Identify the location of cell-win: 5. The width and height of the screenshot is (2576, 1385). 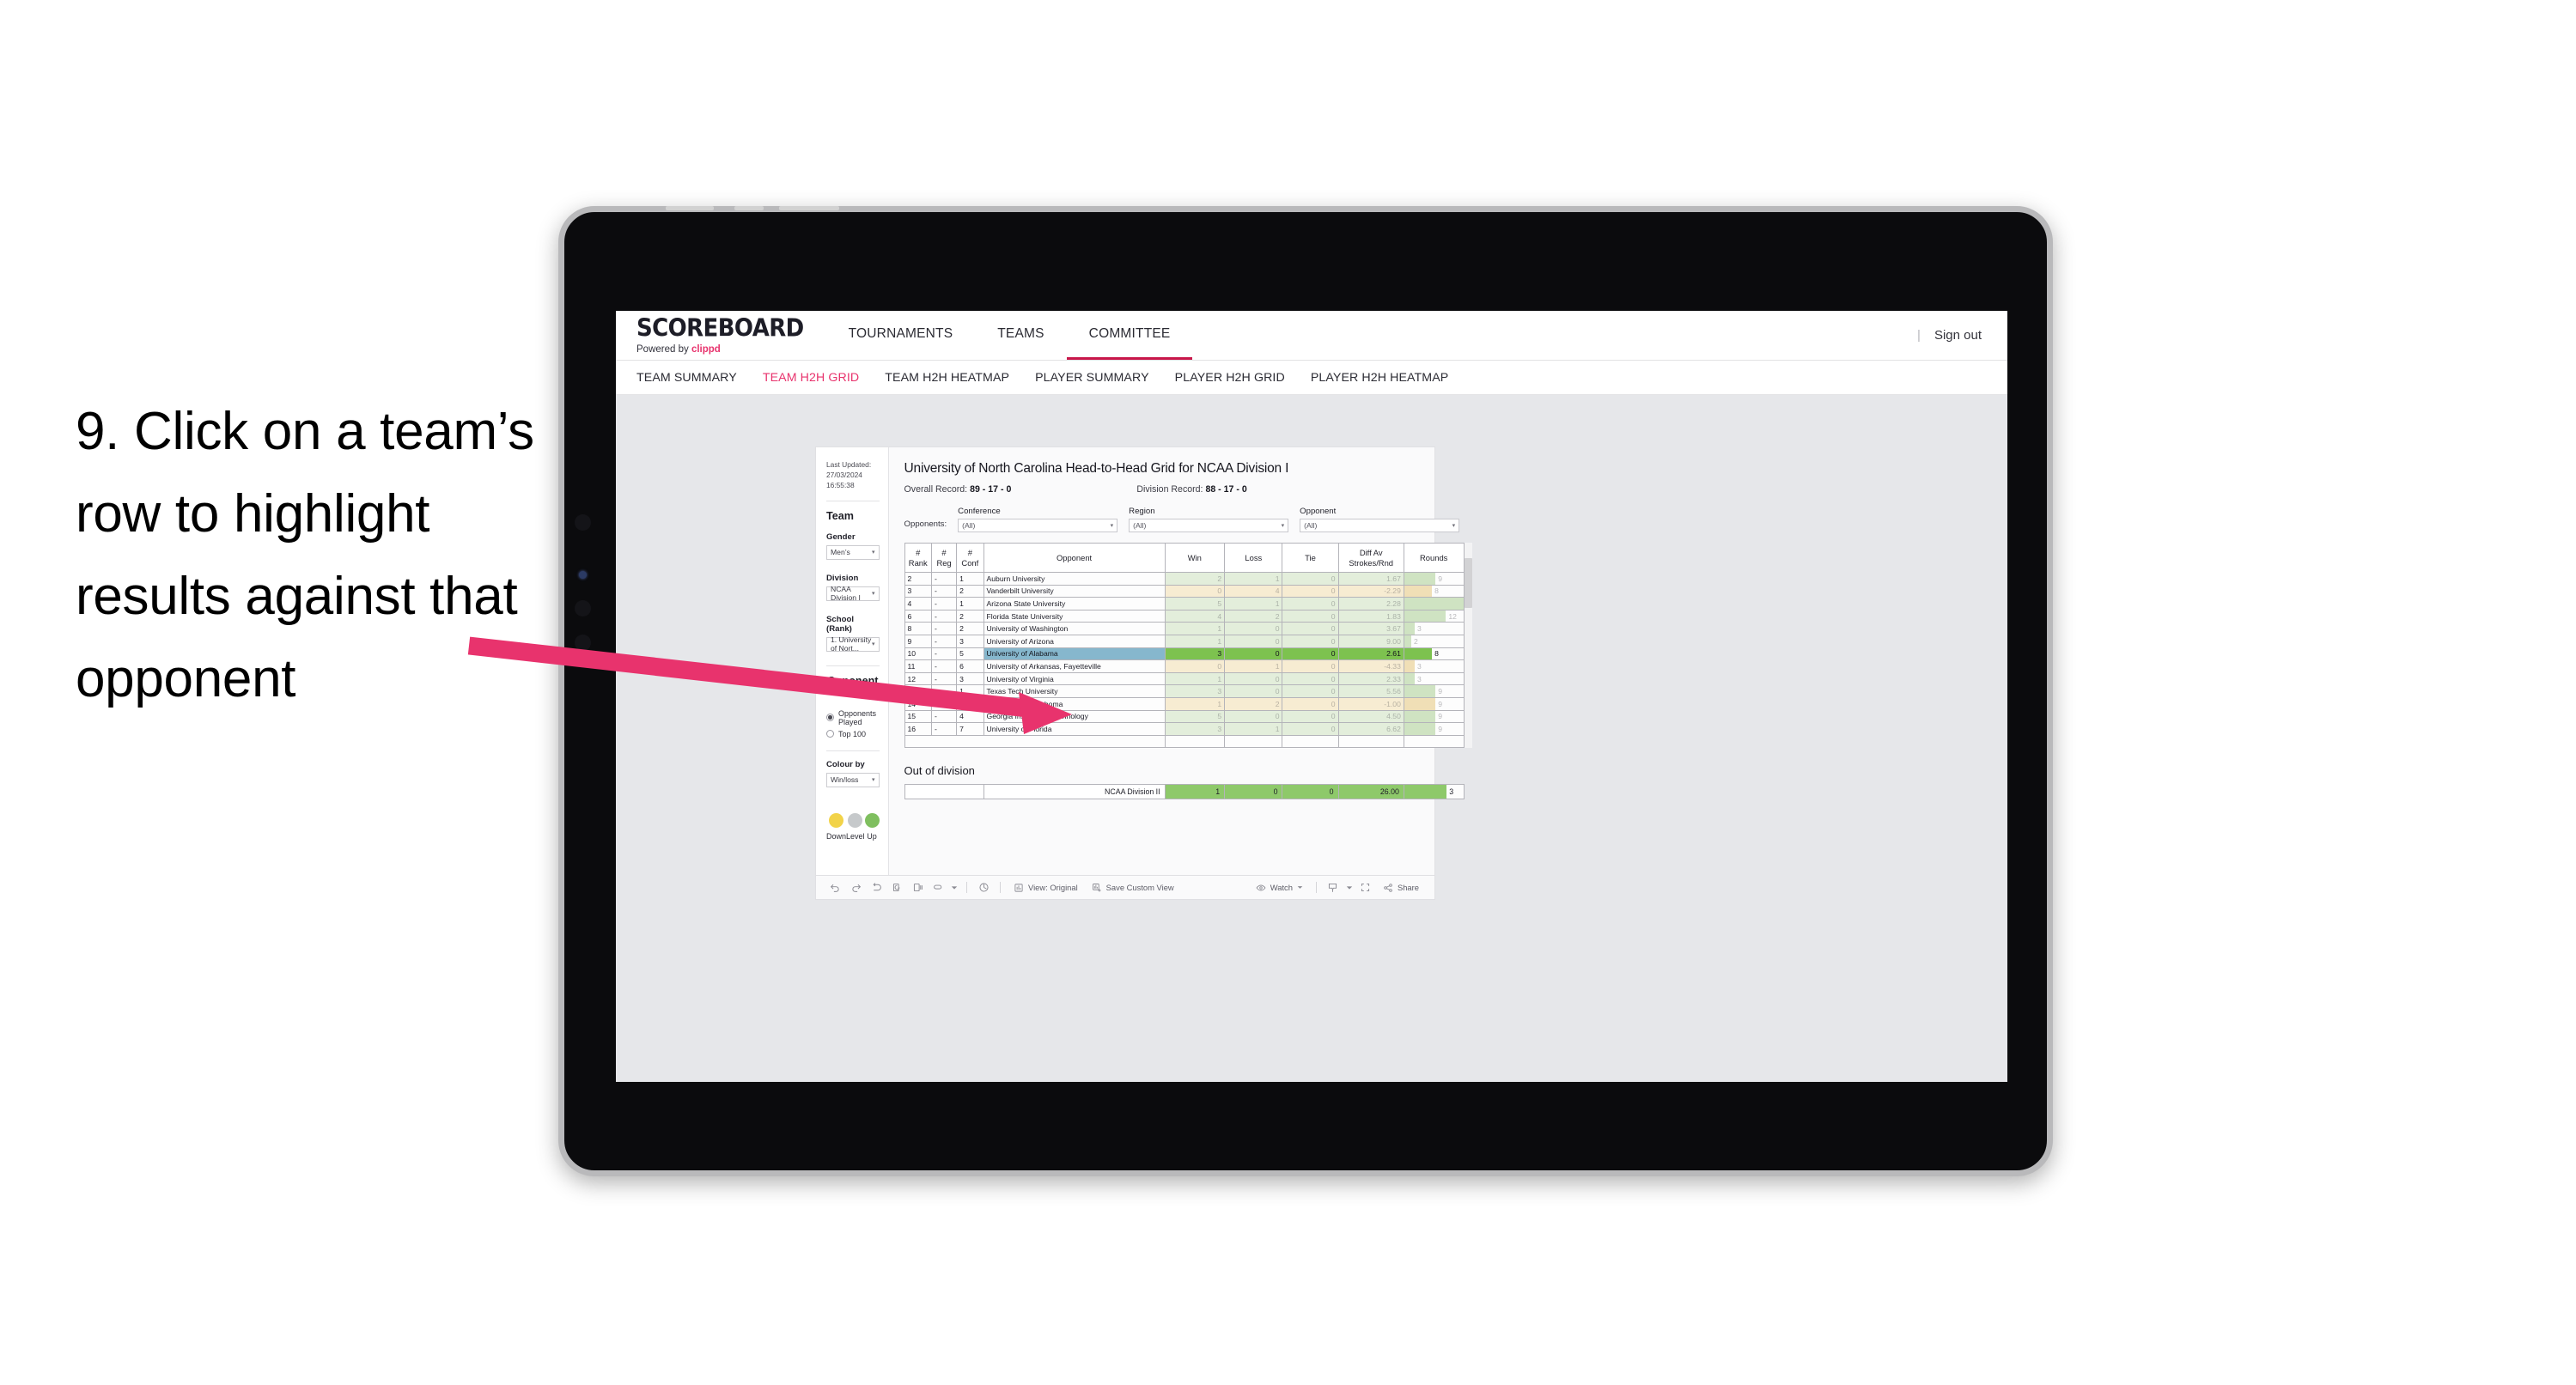
(1195, 716).